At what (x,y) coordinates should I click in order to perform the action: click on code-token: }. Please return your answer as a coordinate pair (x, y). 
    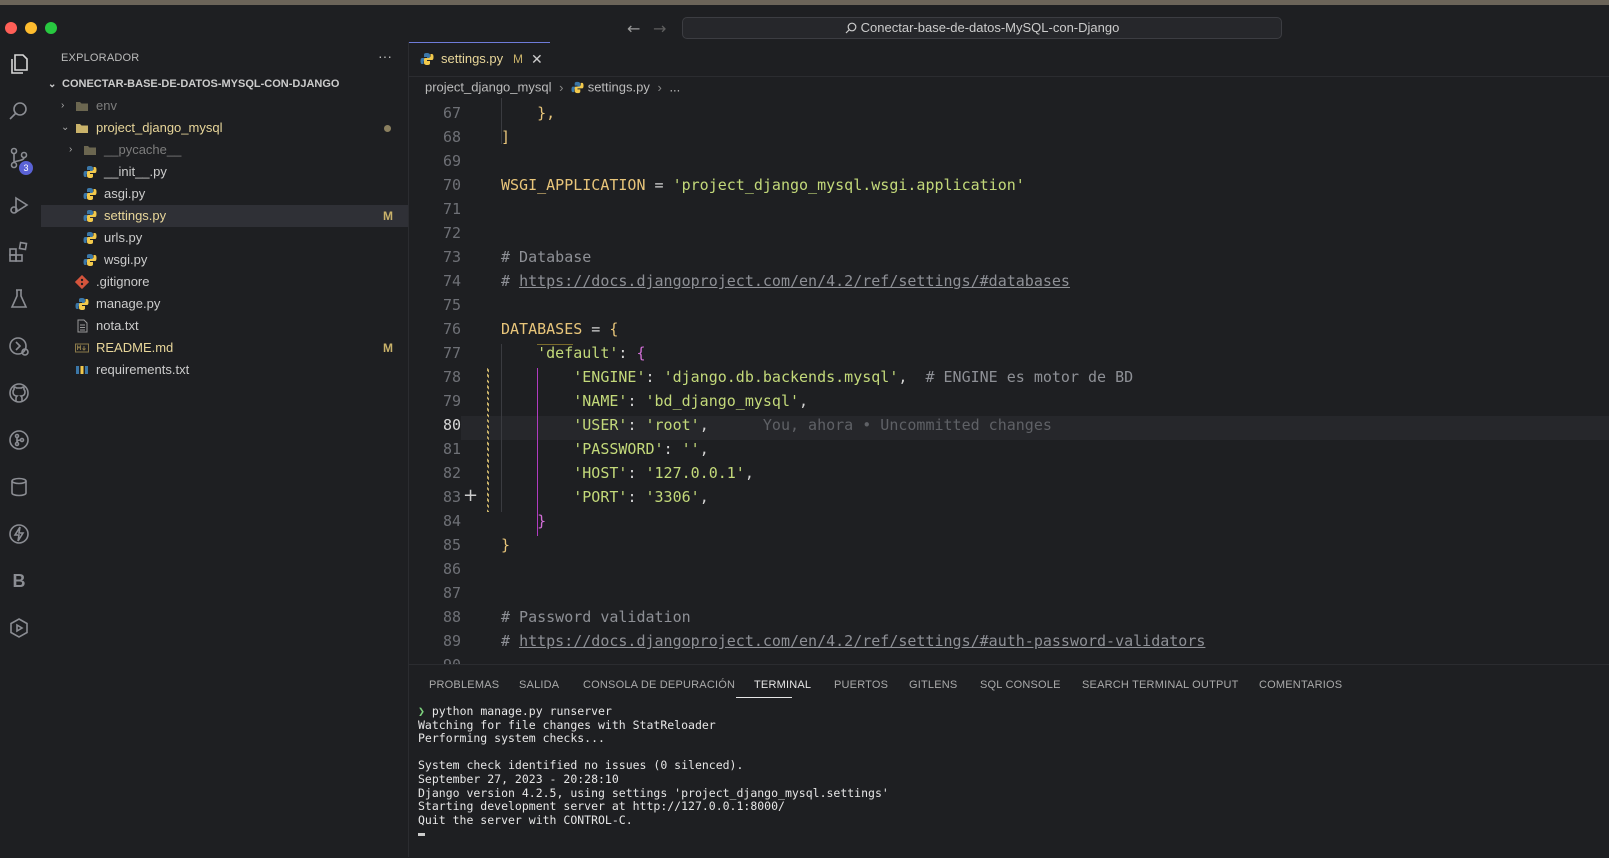
    Looking at the image, I should click on (542, 521).